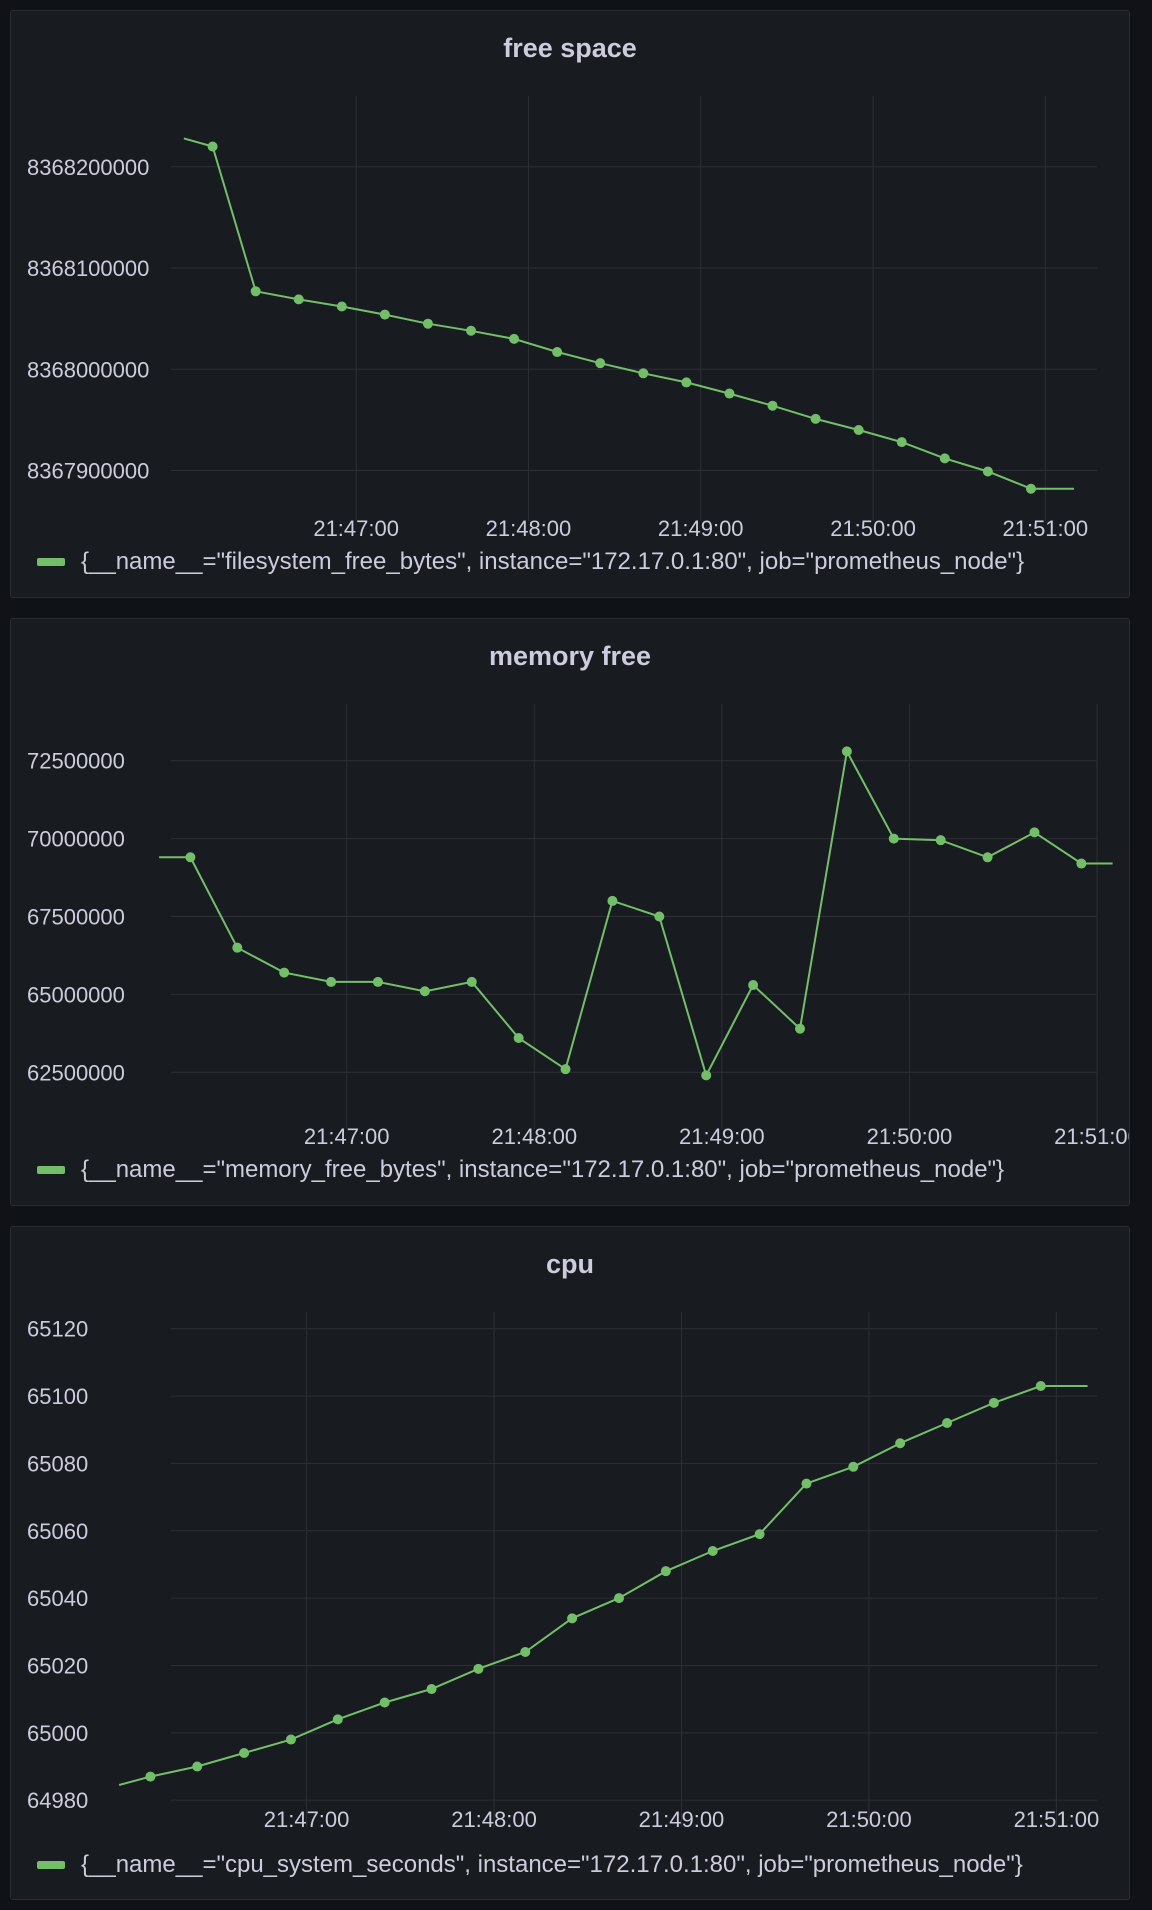 Image resolution: width=1152 pixels, height=1910 pixels. What do you see at coordinates (76, 761) in the screenshot?
I see `y-tick-label: 72500000` at bounding box center [76, 761].